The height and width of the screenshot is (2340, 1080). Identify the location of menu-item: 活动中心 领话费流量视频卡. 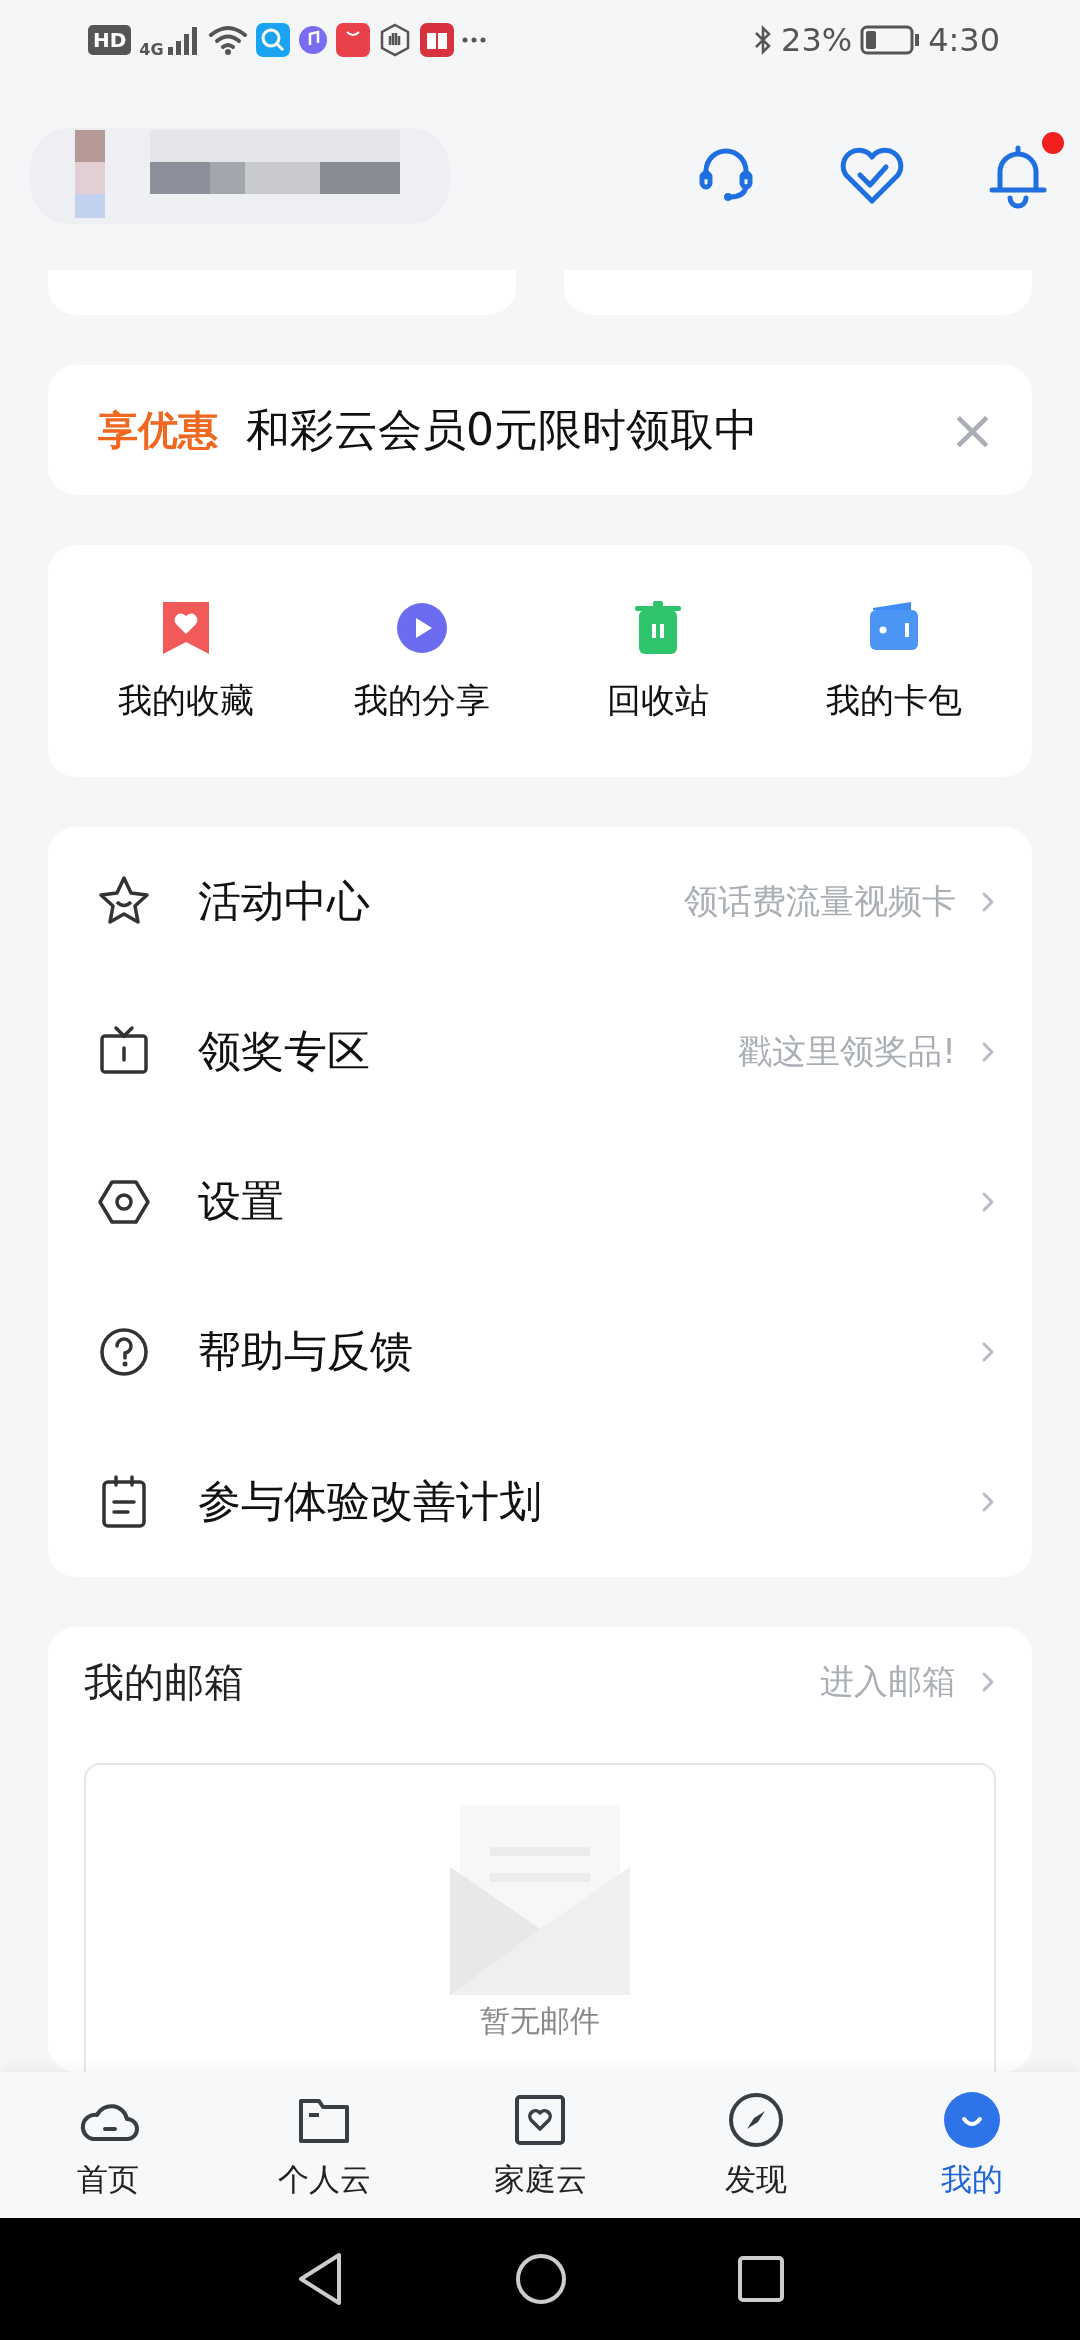
(540, 902).